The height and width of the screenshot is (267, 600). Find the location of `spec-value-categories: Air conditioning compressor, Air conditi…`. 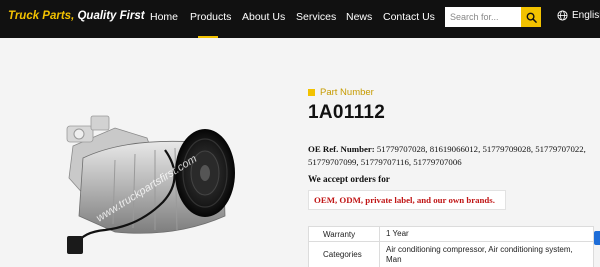

spec-value-categories: Air conditioning compressor, Air conditi… is located at coordinates (486, 254).